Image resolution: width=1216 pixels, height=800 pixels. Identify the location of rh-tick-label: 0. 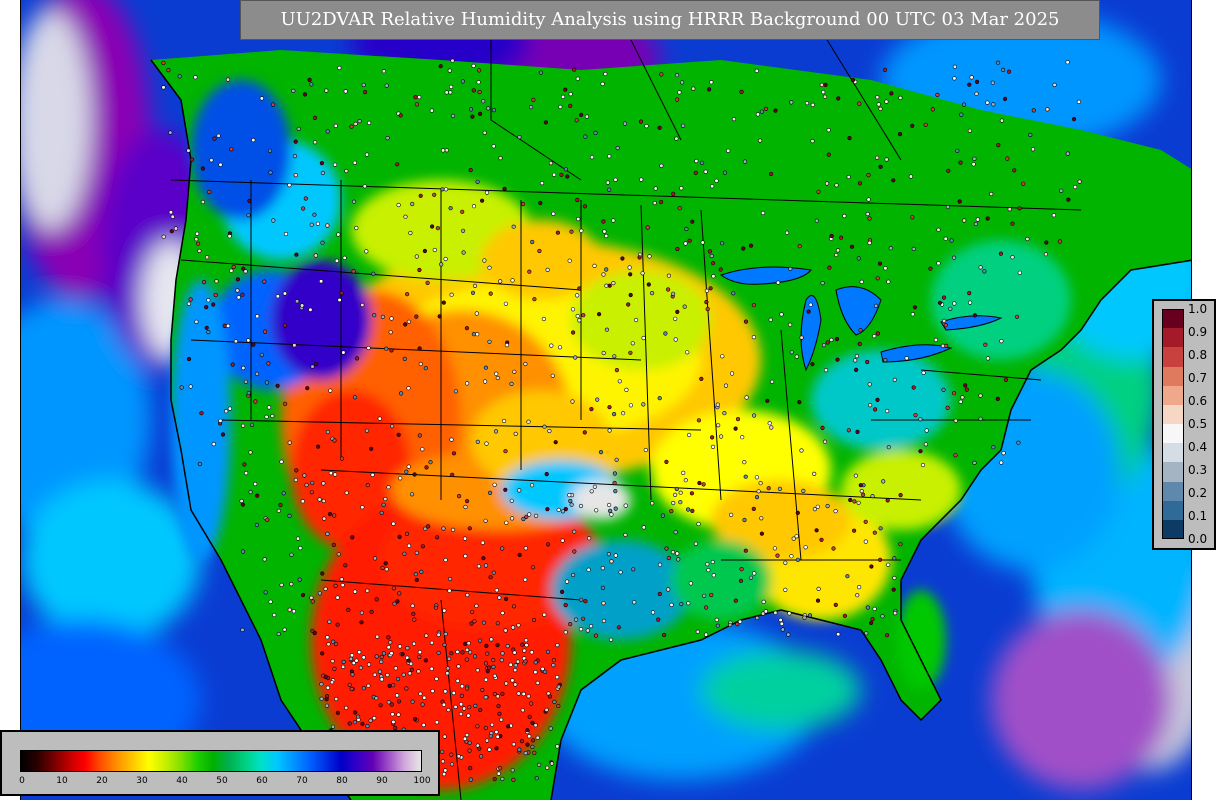
(22, 781).